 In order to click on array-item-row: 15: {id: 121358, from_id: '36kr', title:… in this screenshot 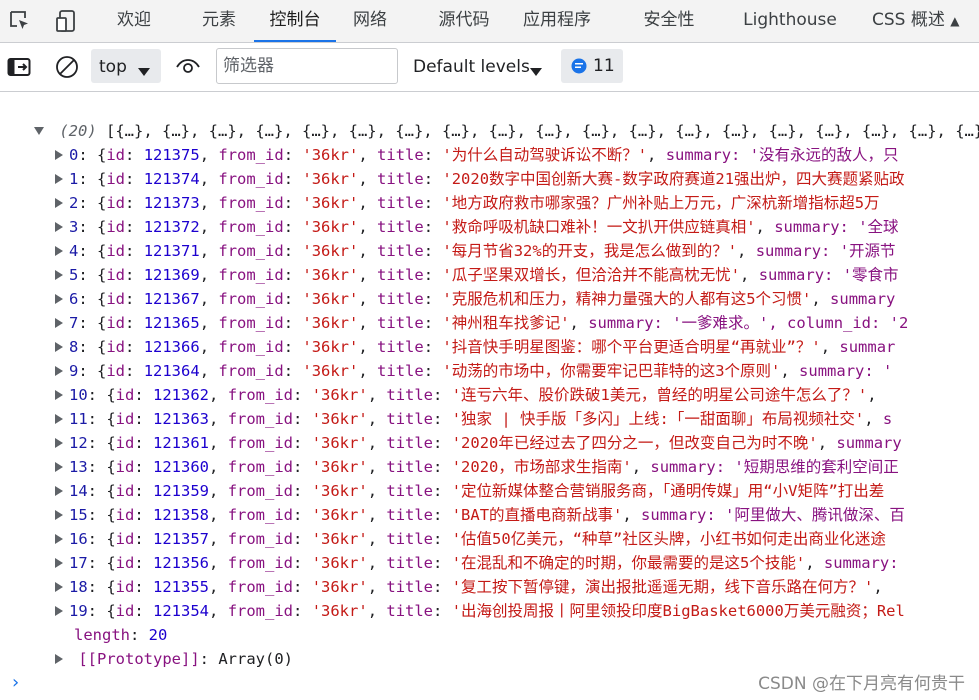, I will do `click(480, 515)`.